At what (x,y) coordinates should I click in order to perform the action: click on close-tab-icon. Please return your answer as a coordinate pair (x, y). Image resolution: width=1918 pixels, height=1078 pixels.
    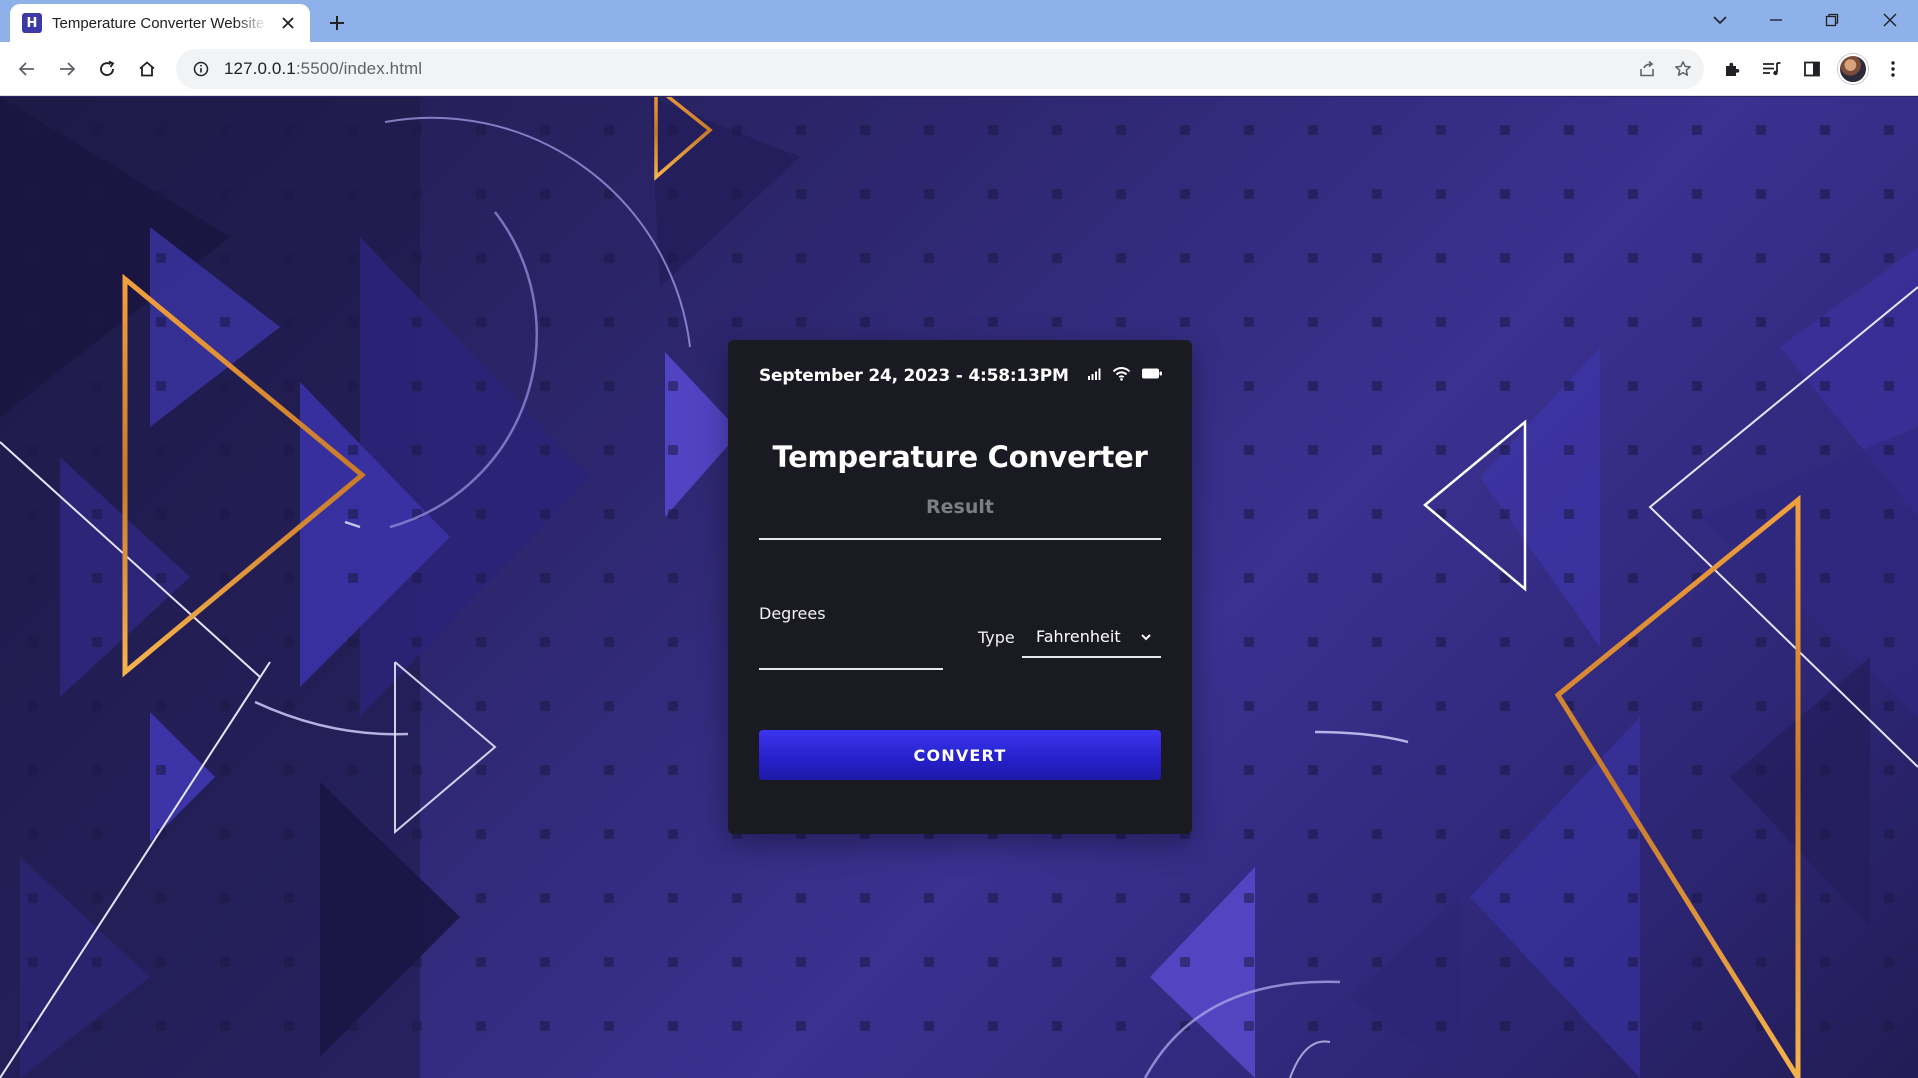
    Looking at the image, I should click on (288, 23).